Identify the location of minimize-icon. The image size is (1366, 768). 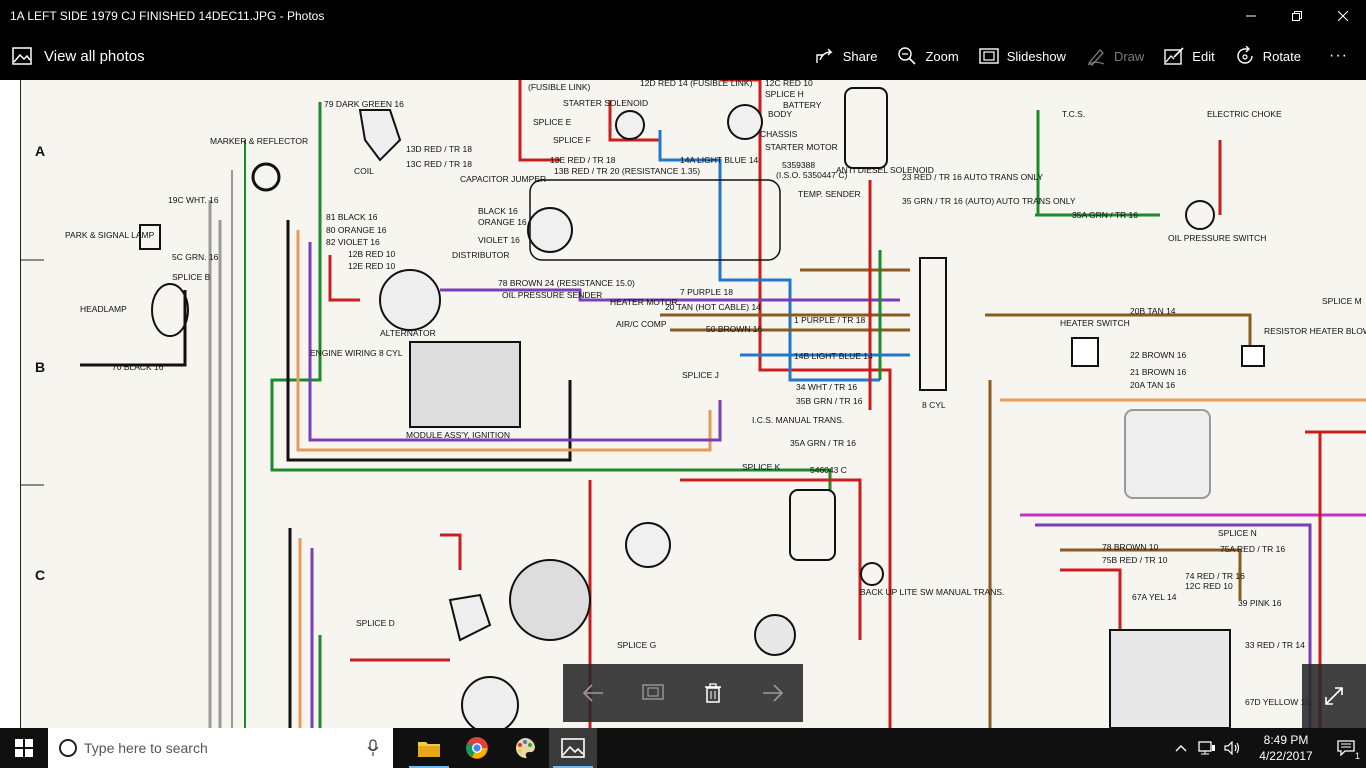
(1251, 16).